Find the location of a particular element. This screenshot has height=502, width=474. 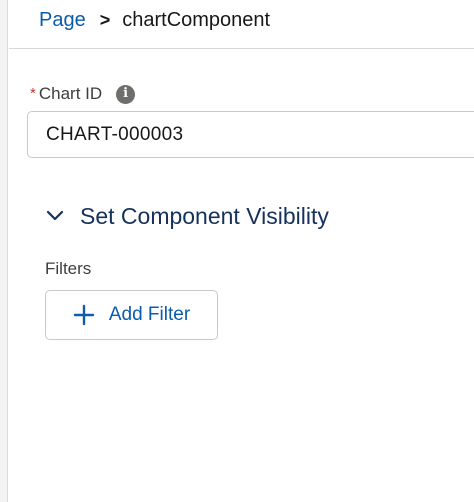

chevron-down-icon is located at coordinates (55, 215).